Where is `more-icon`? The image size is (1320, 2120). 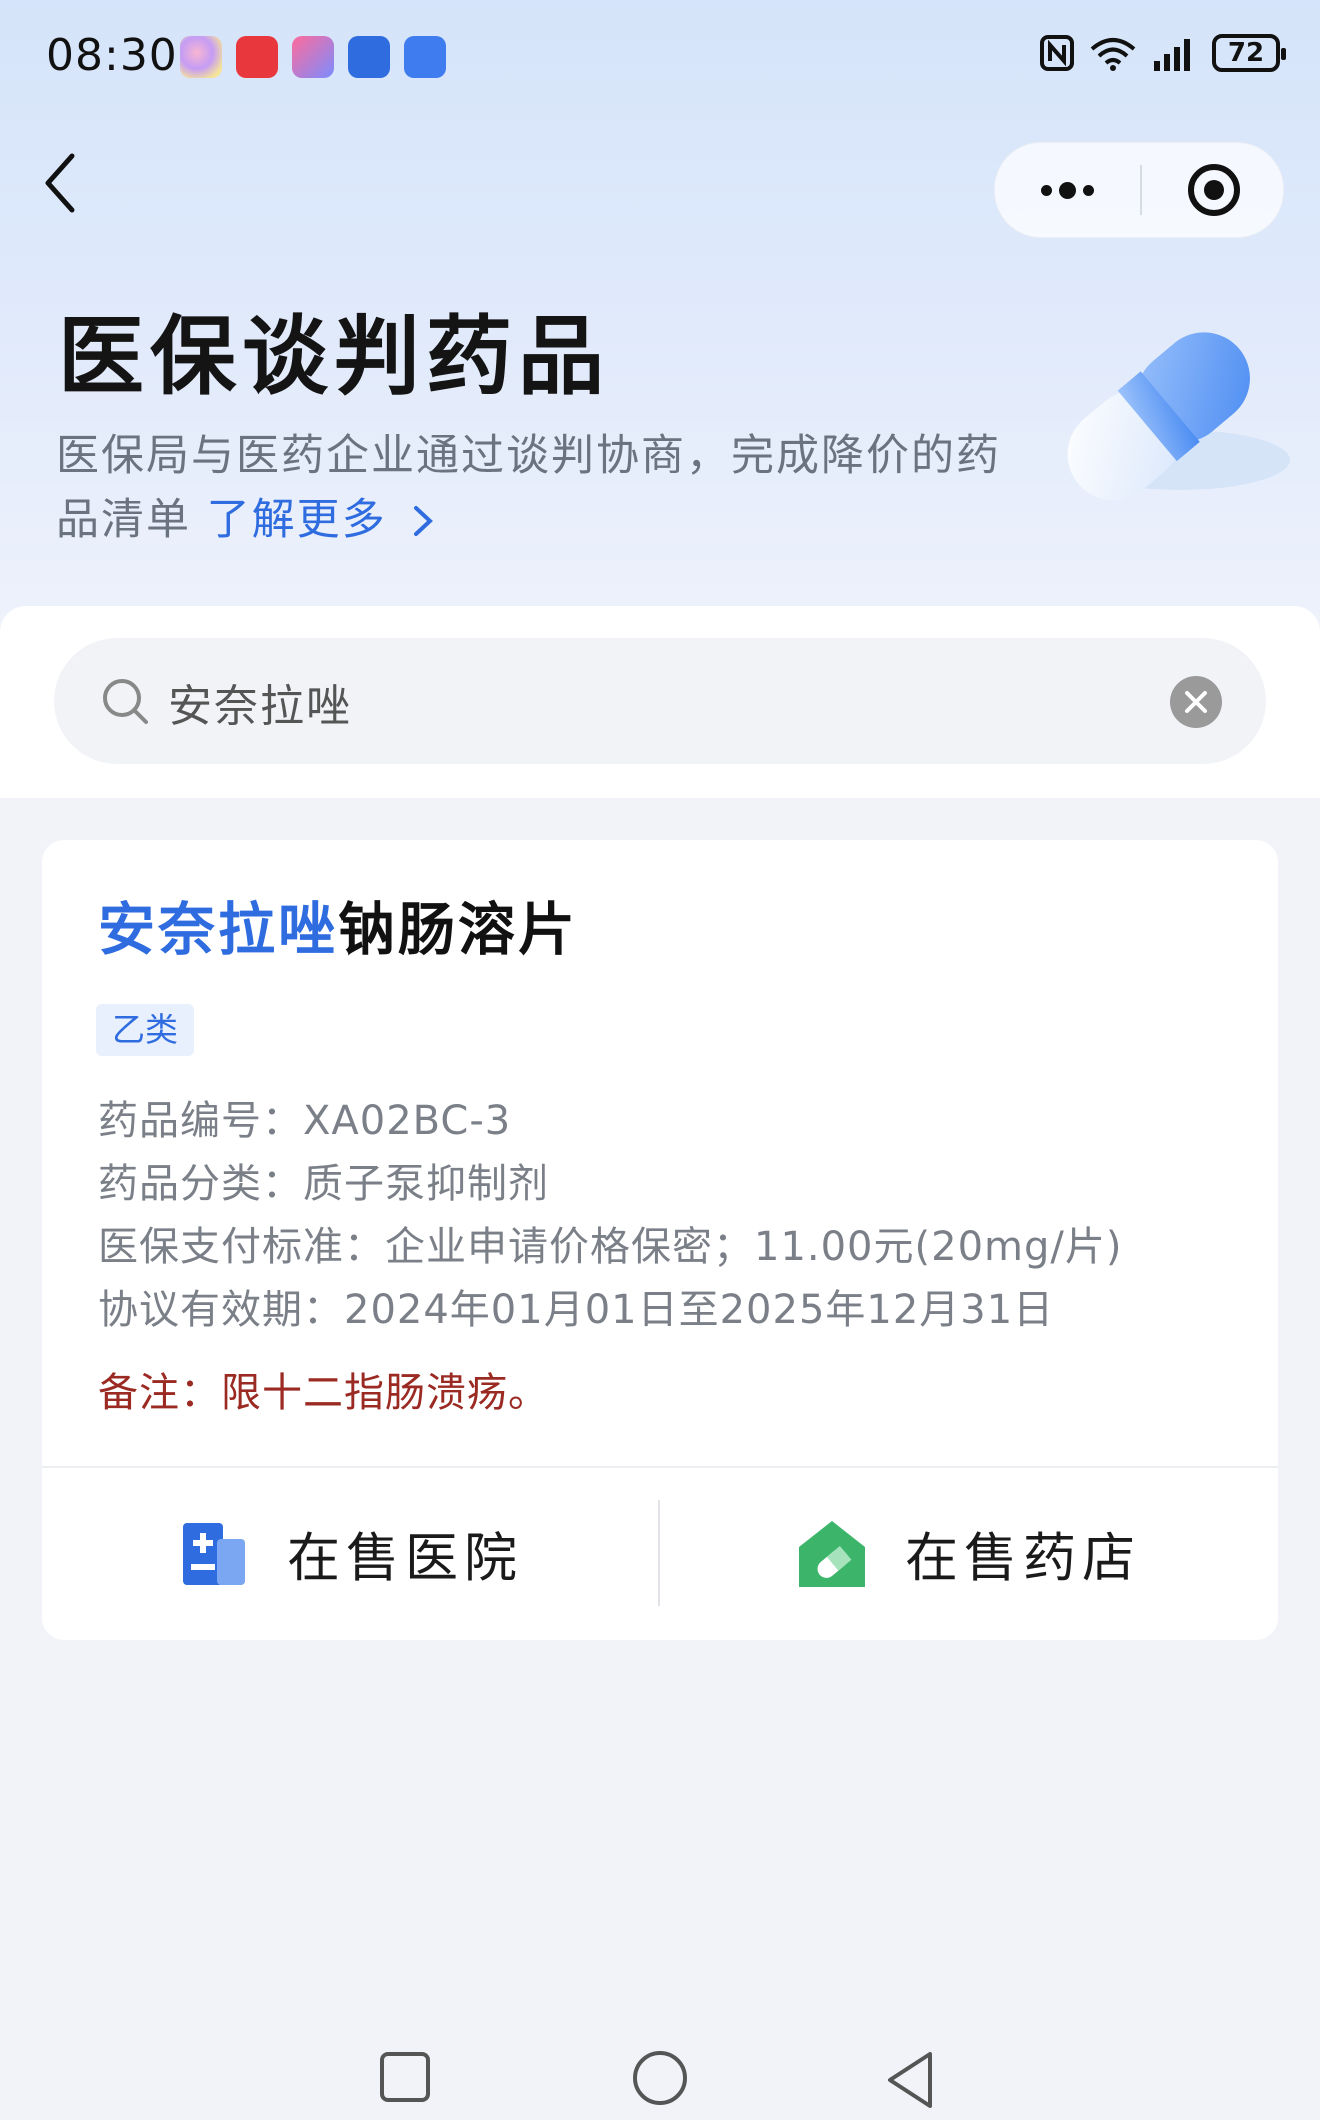
more-icon is located at coordinates (1067, 190).